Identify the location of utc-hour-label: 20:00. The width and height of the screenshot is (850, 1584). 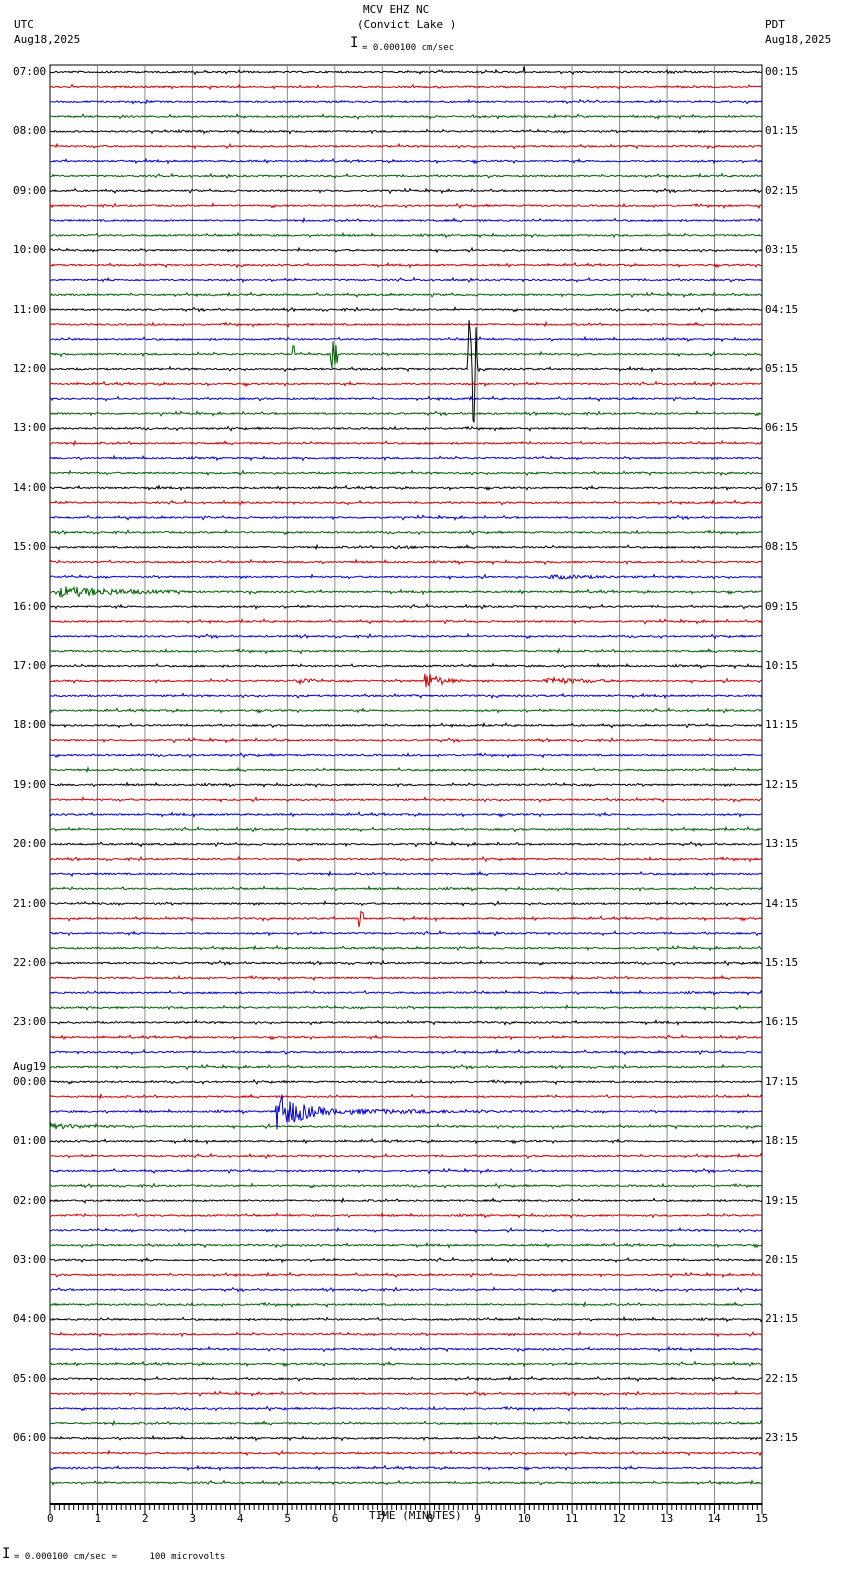
(30, 844).